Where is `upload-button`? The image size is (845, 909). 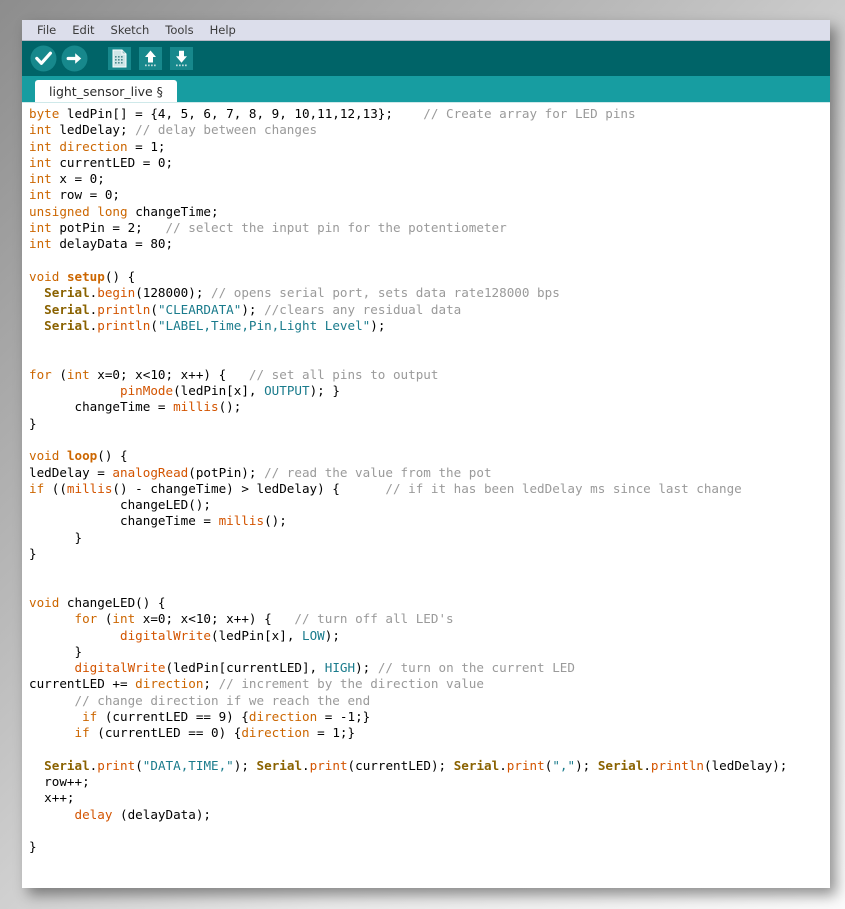
upload-button is located at coordinates (74, 59).